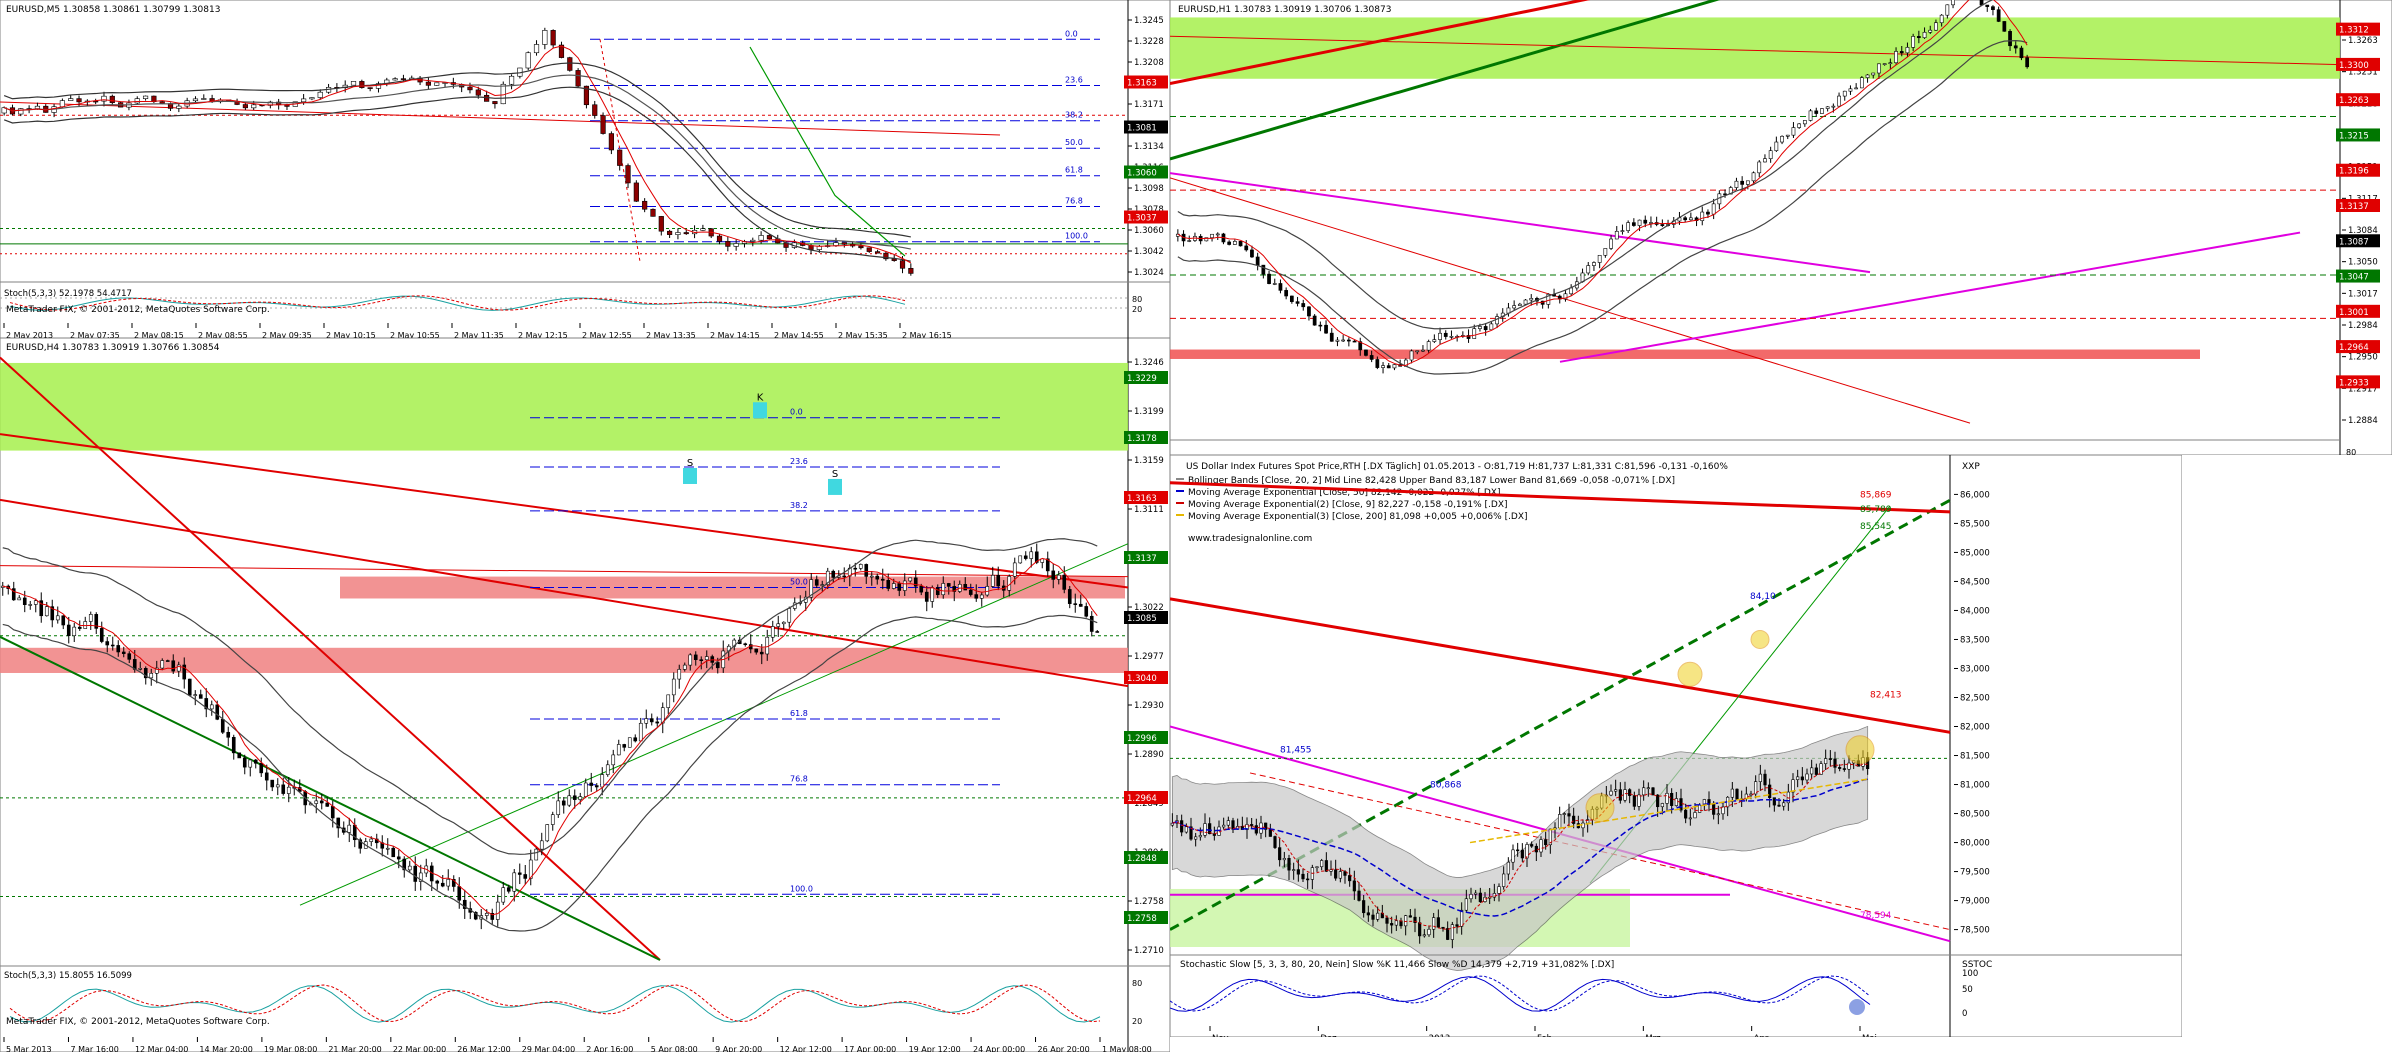 Image resolution: width=2392 pixels, height=1052 pixels. What do you see at coordinates (2354, 136) in the screenshot?
I see `h1-price-tag: 1.3215` at bounding box center [2354, 136].